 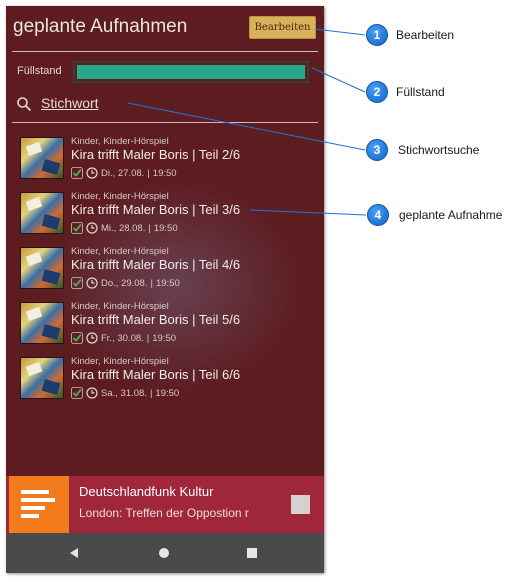 I want to click on now-playing-text: London: Treffen der Oppostion r, so click(x=164, y=513).